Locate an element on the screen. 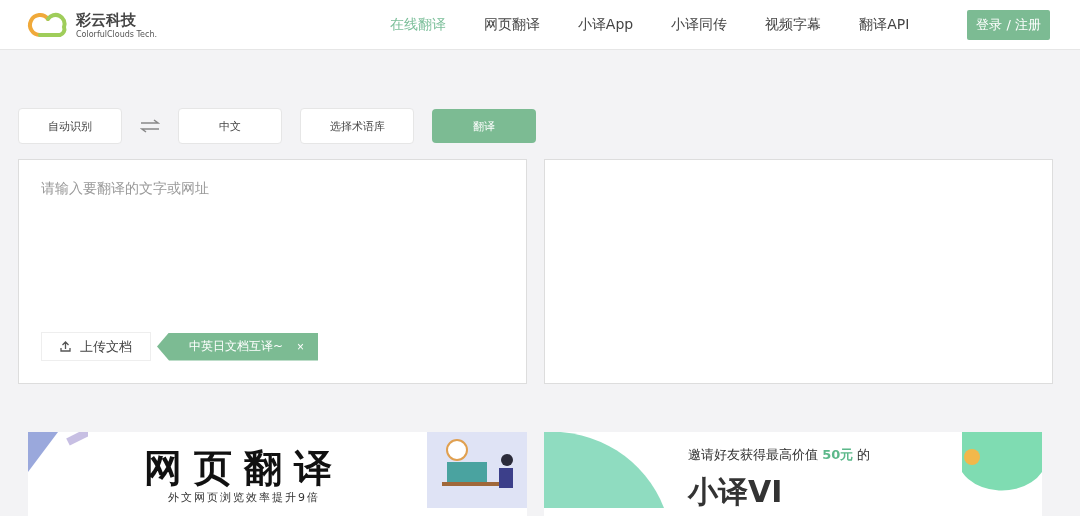  target-language-select: 中文 is located at coordinates (230, 126).